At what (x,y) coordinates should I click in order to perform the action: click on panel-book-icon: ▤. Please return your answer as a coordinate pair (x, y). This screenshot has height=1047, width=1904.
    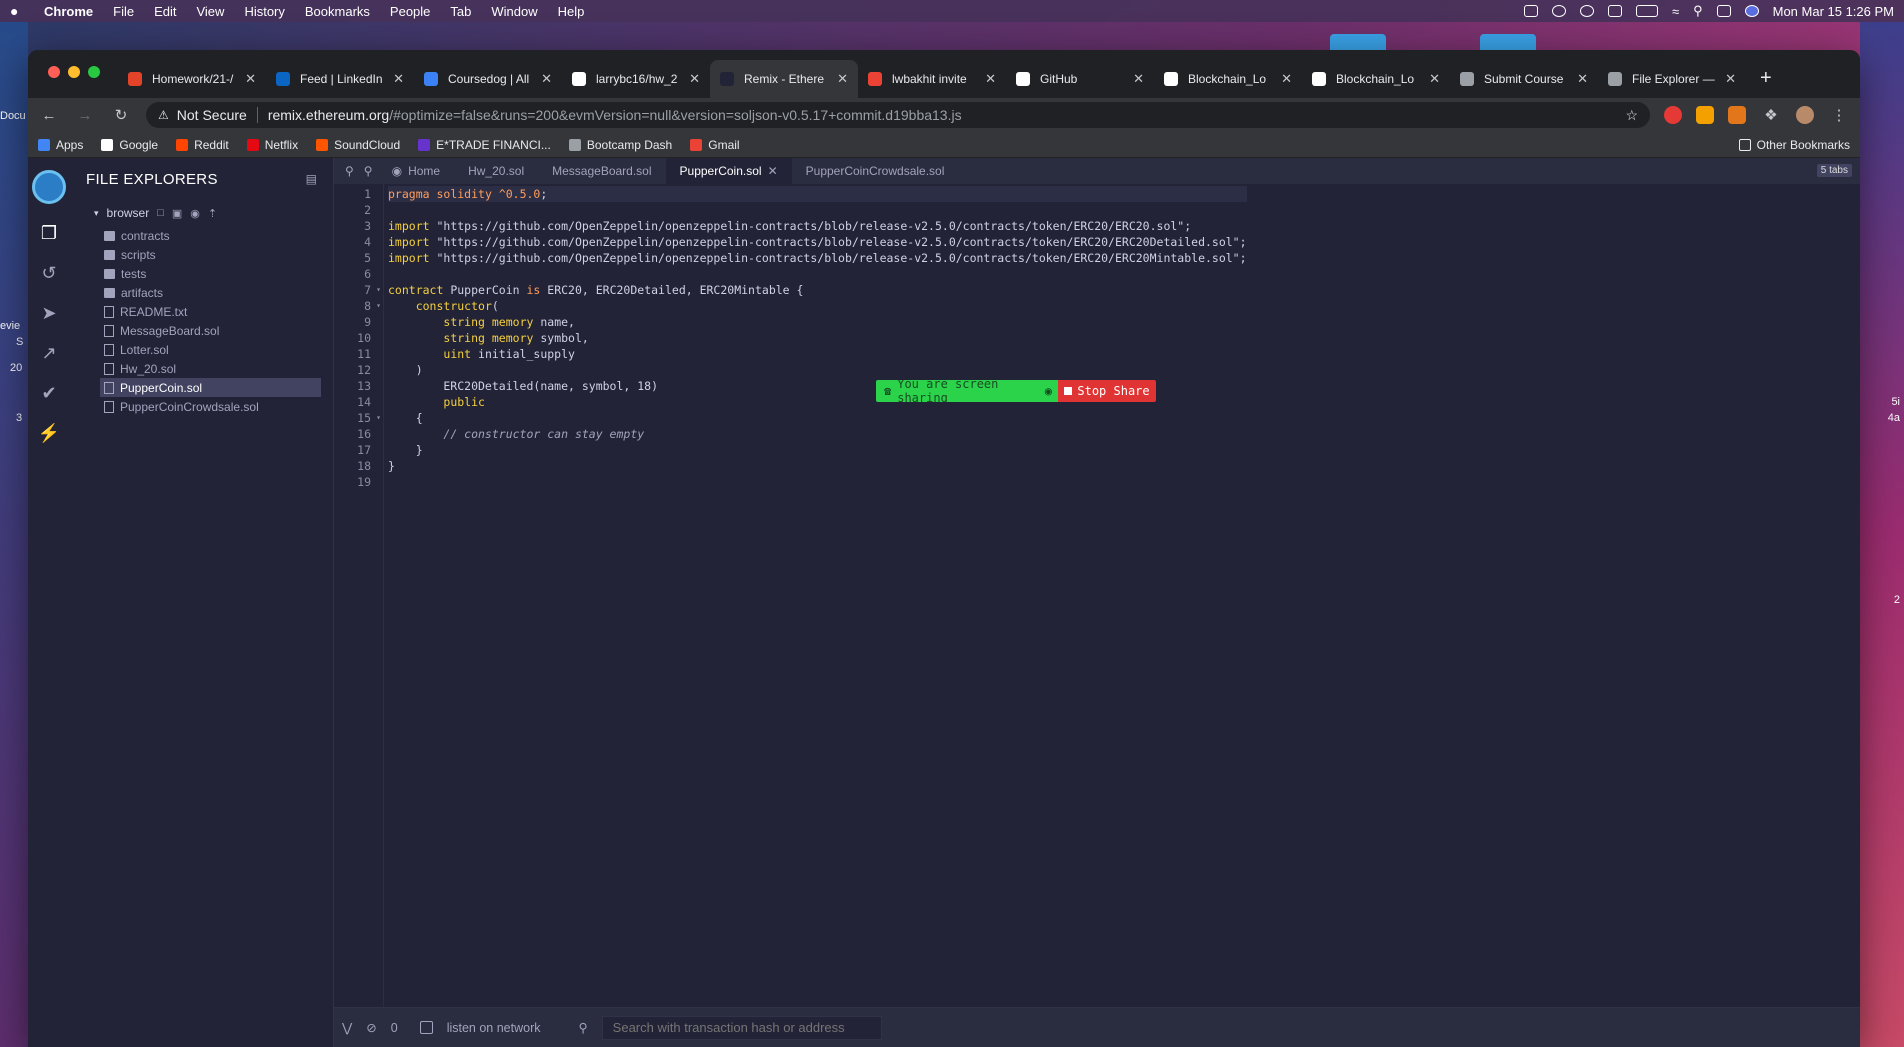
    Looking at the image, I should click on (311, 179).